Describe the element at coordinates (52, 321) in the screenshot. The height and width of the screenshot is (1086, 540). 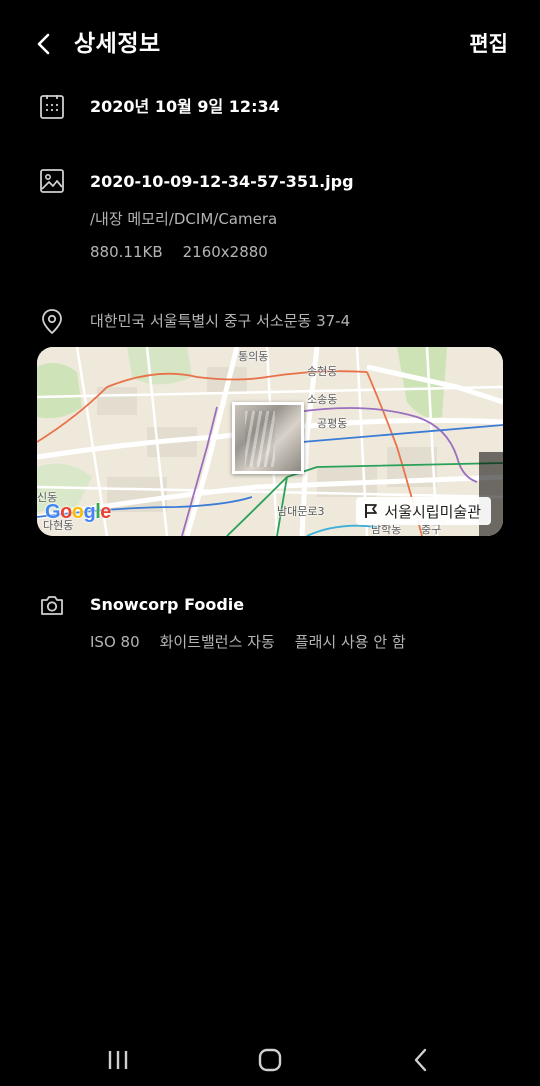
I see `location-pin-icon` at that location.